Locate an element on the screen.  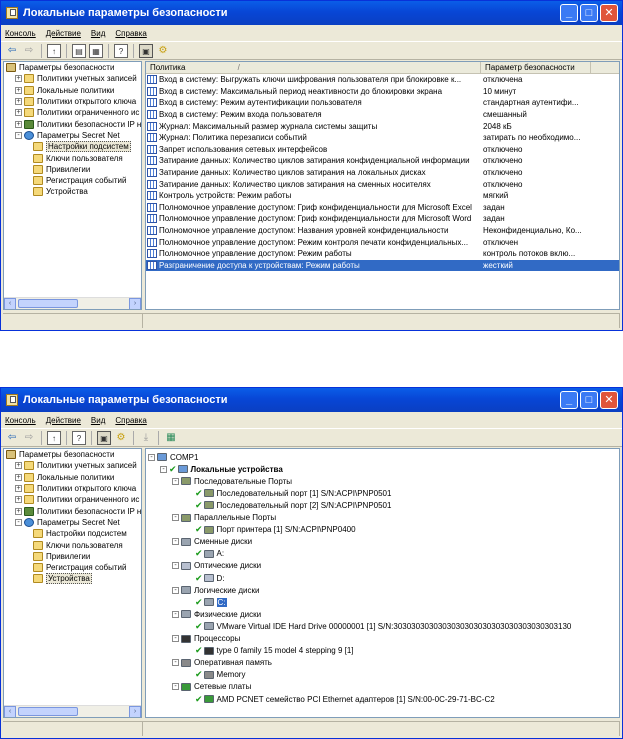
device-tree-item: ✔ type 0 family 15 model 4 stepping 9 [1] is located at coordinates (270, 651).